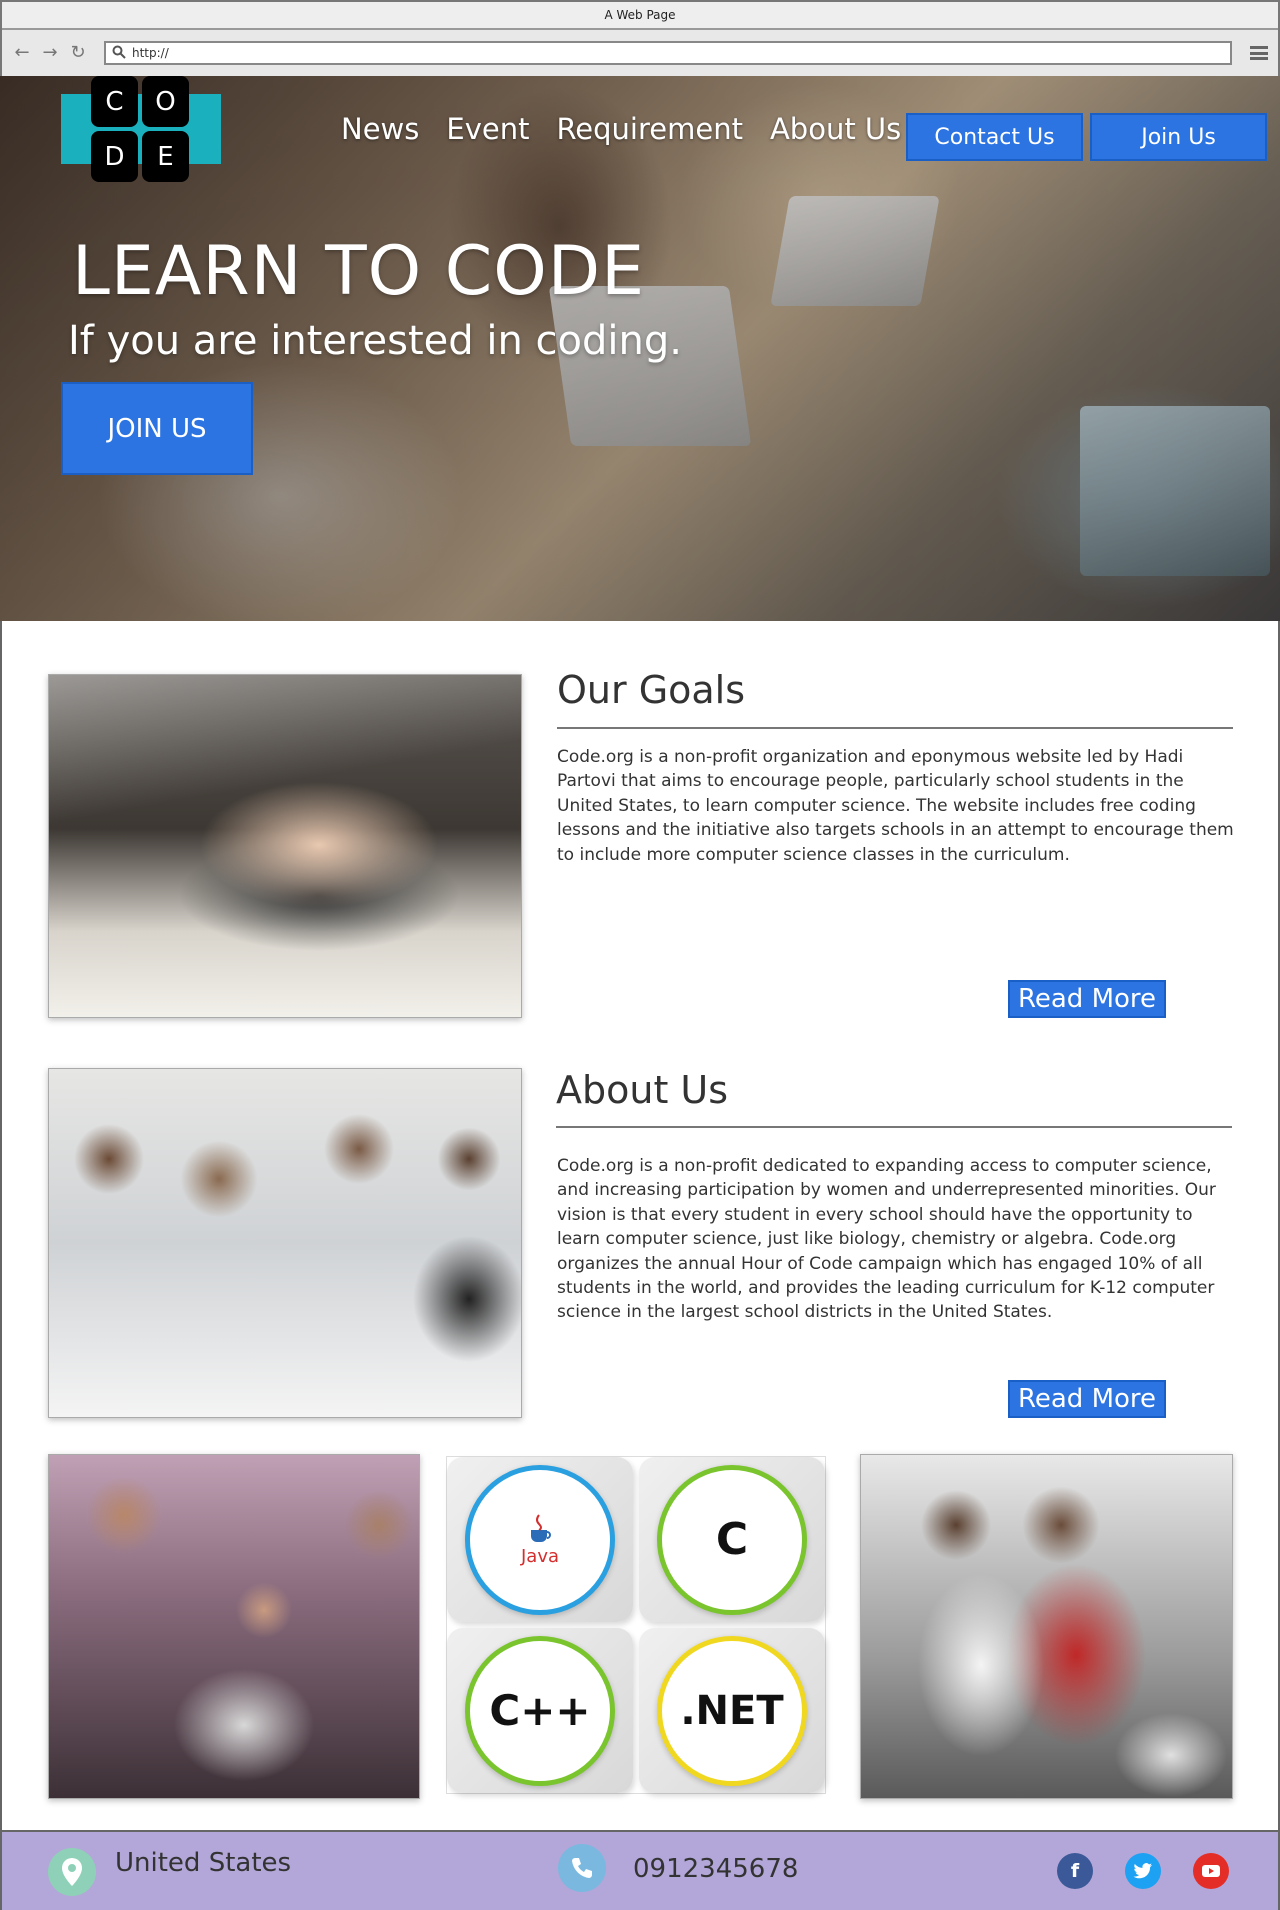 The height and width of the screenshot is (1910, 1280). I want to click on language-tile: C++, so click(540, 1710).